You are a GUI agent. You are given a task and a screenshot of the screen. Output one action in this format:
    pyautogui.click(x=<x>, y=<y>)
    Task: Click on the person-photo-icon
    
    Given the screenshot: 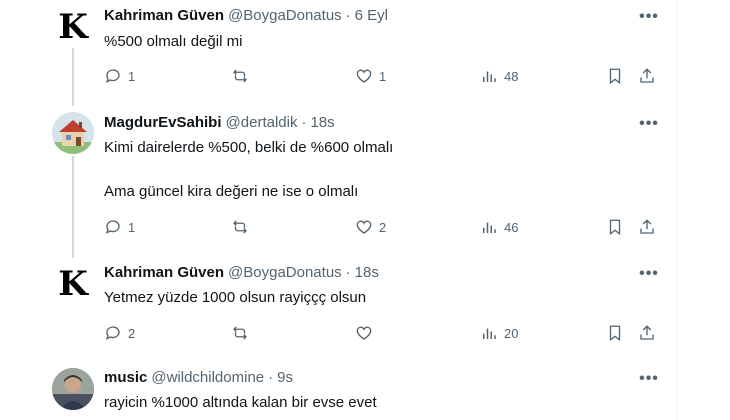 What is the action you would take?
    pyautogui.click(x=73, y=389)
    